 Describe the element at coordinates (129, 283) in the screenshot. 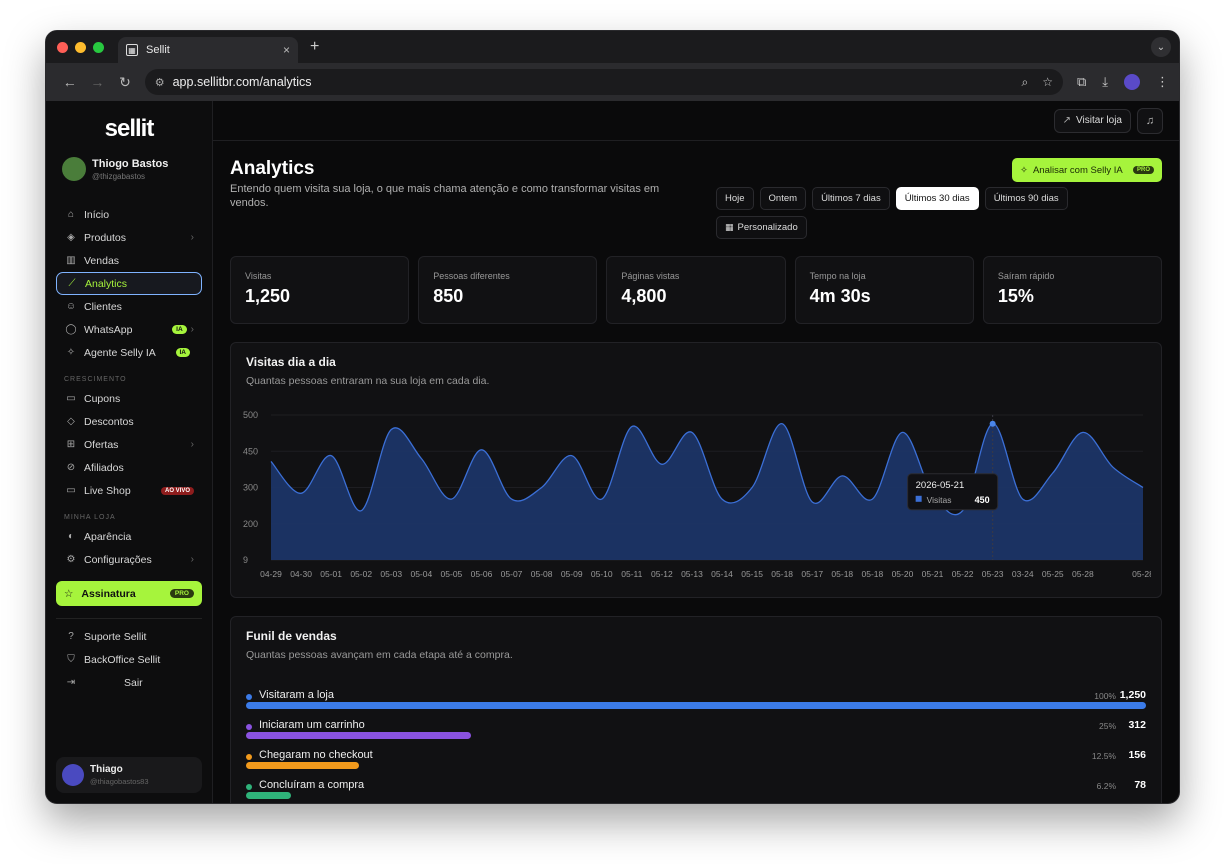

I see `sidebar-item-analytics: ⟋ Analytics` at that location.